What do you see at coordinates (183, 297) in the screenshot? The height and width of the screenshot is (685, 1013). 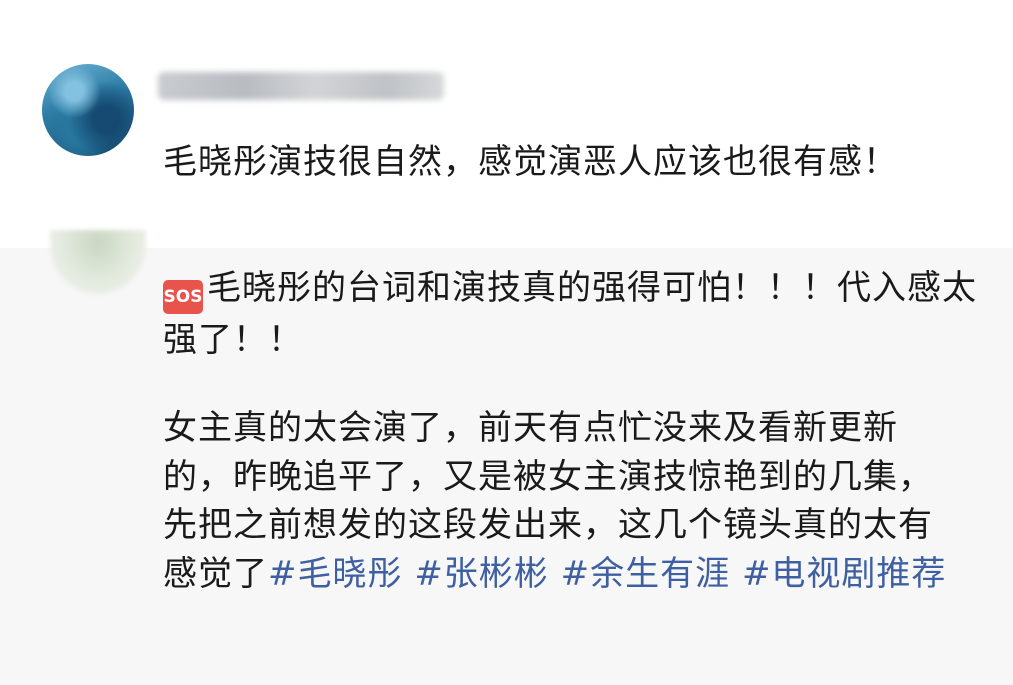 I see `sos-emoji-icon: SOS` at bounding box center [183, 297].